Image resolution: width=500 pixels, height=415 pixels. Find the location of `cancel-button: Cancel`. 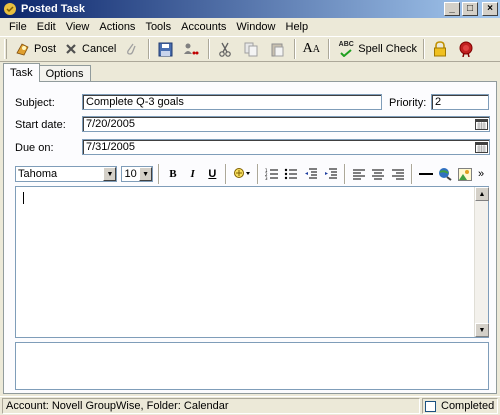

cancel-button: Cancel is located at coordinates (89, 49).